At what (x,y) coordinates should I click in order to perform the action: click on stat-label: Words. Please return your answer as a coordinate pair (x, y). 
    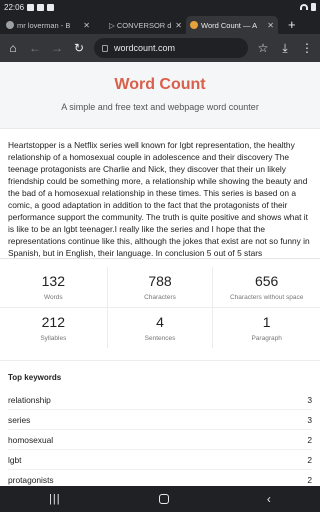
    Looking at the image, I should click on (53, 297).